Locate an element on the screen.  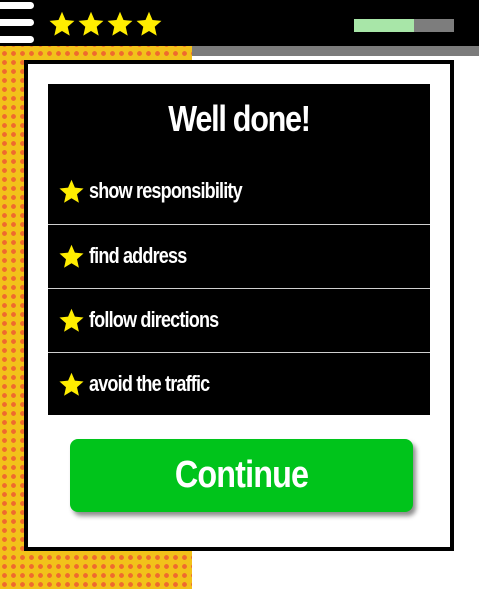
achievement-item: avoid the traffic is located at coordinates (239, 384).